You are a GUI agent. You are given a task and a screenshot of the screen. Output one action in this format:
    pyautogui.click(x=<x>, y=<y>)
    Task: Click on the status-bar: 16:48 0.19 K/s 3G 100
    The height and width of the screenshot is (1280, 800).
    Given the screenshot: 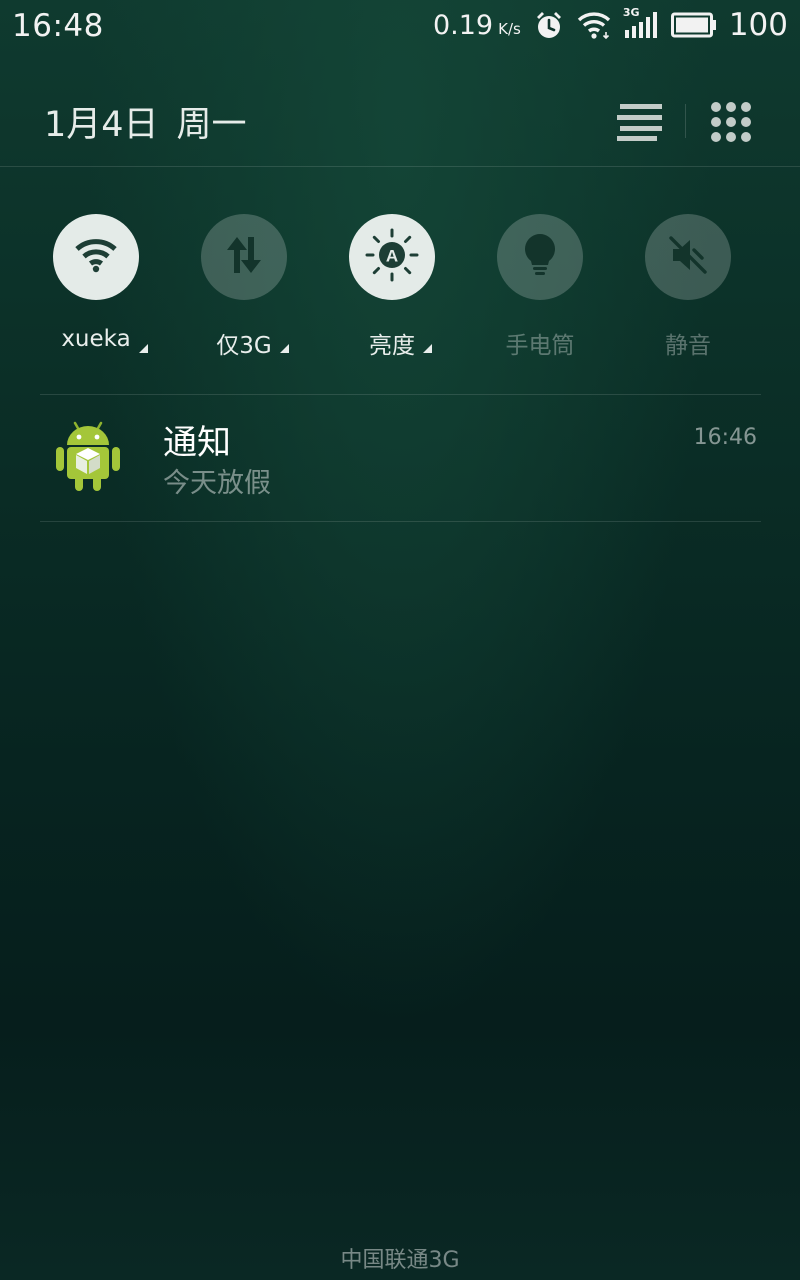 What is the action you would take?
    pyautogui.click(x=400, y=25)
    